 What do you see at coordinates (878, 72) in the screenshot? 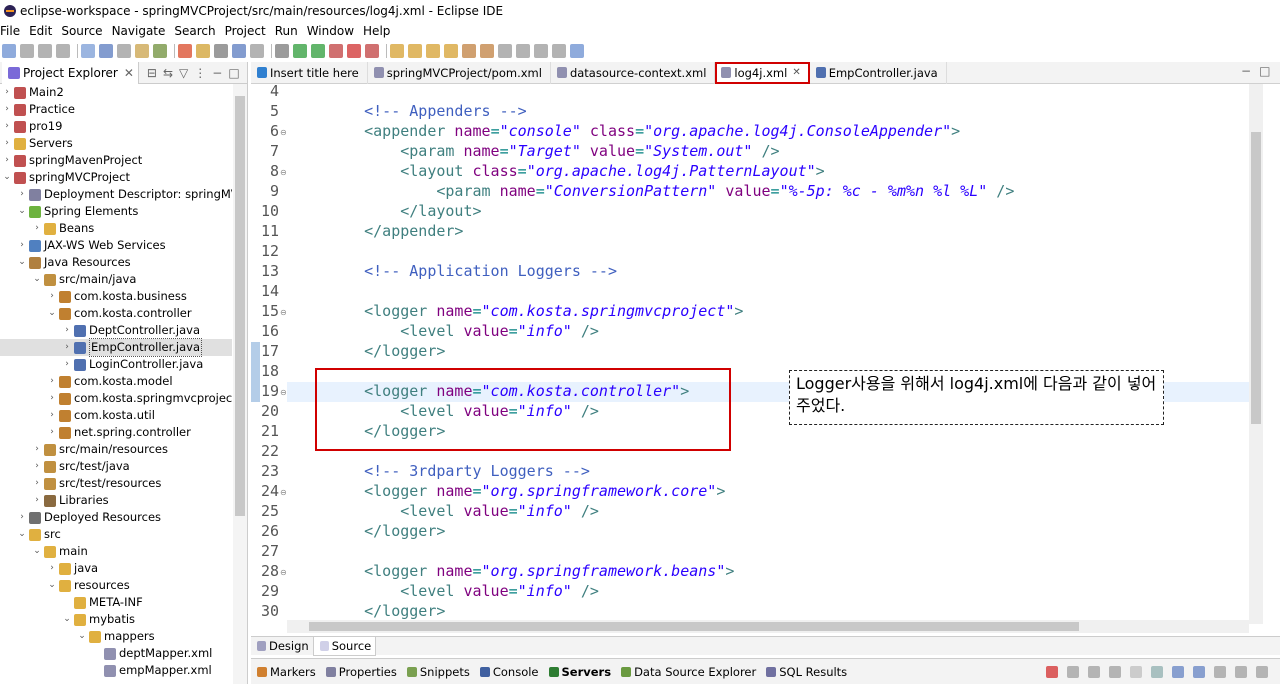
I see `editor-tab: EmpController.java` at bounding box center [878, 72].